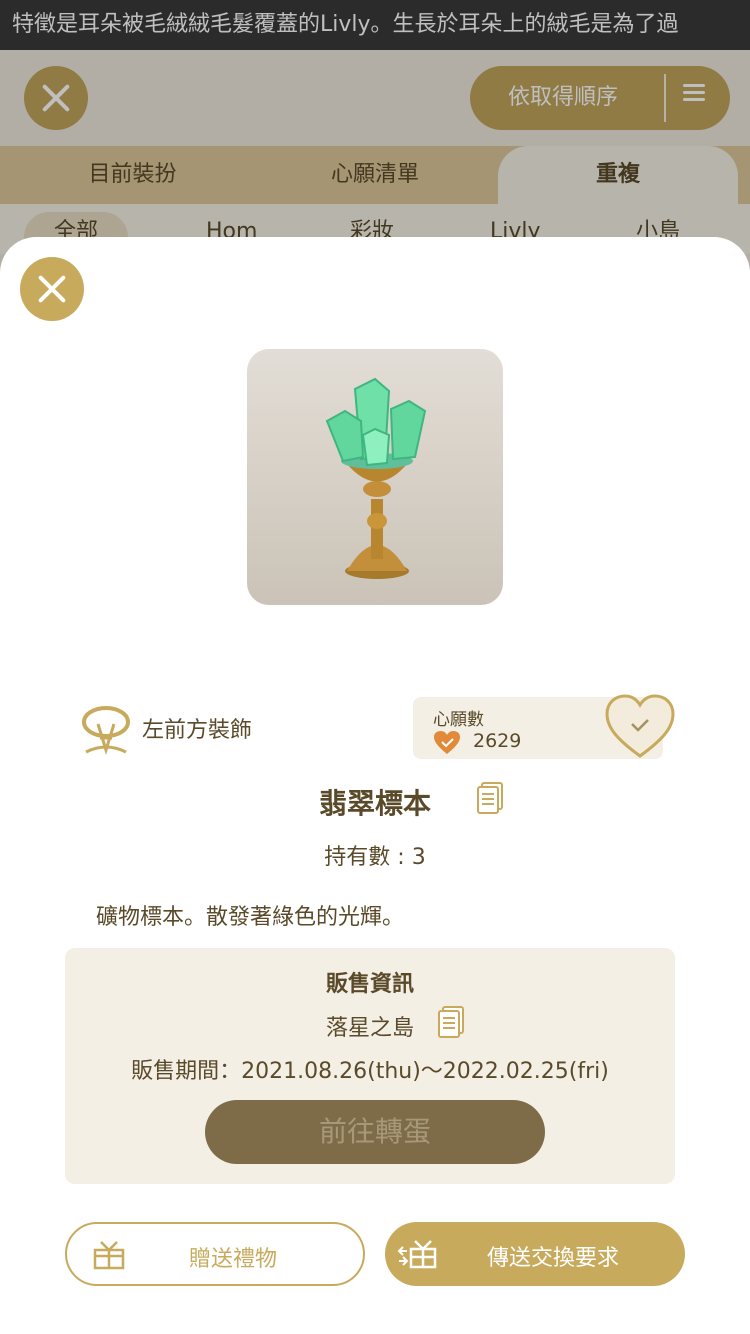  I want to click on slot-label: 左前方裝飾, so click(197, 730).